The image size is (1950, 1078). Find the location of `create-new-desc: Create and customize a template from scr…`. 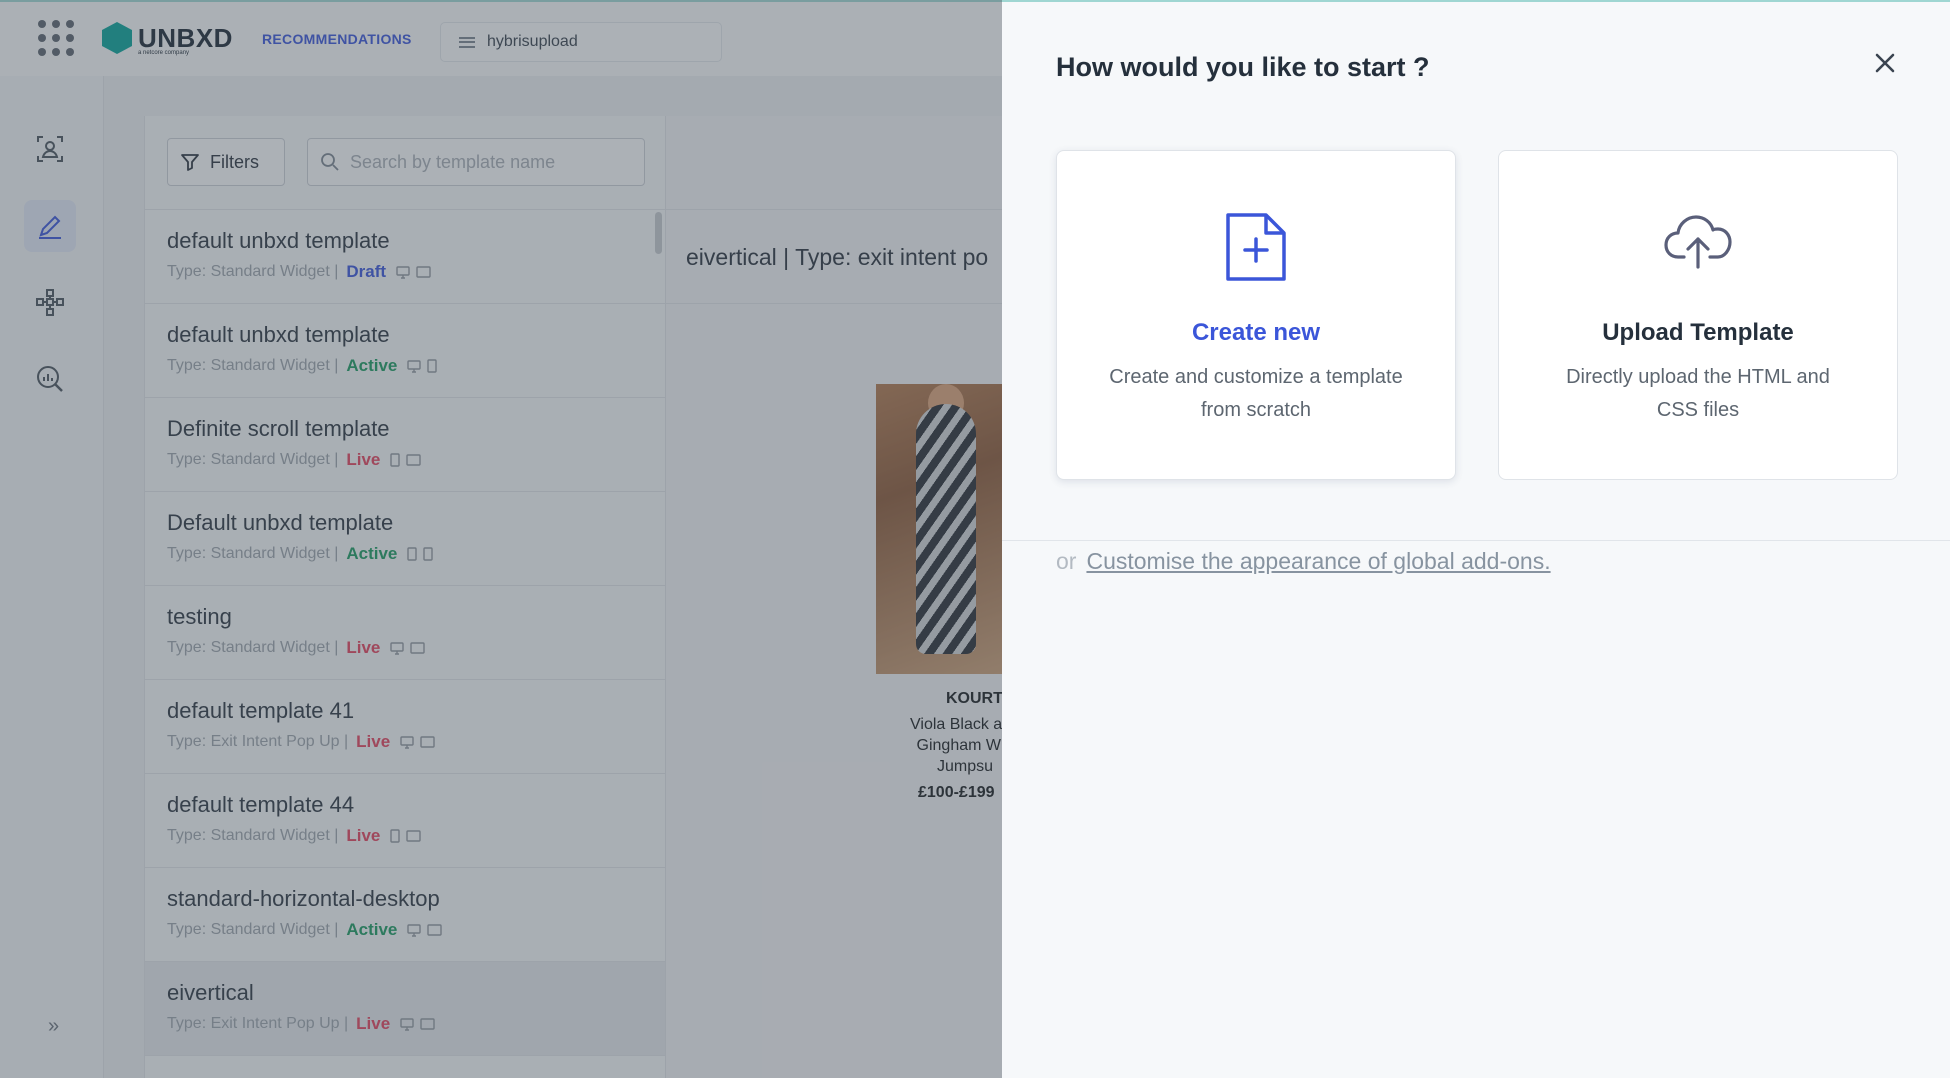

create-new-desc: Create and customize a template from scr… is located at coordinates (1256, 393).